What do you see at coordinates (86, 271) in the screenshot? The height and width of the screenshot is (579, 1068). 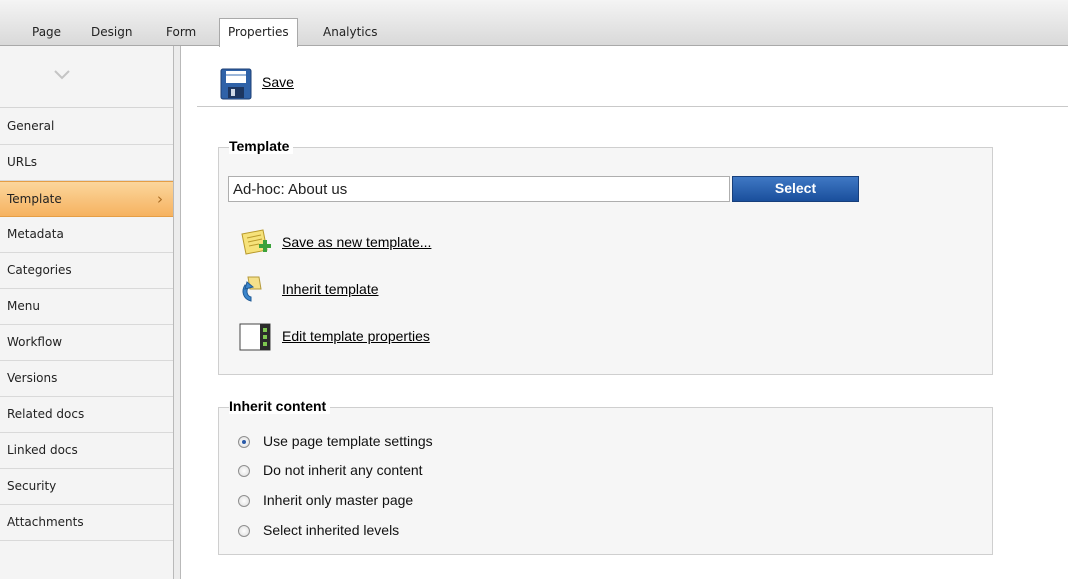 I see `sidebar-item-categories: Categories` at bounding box center [86, 271].